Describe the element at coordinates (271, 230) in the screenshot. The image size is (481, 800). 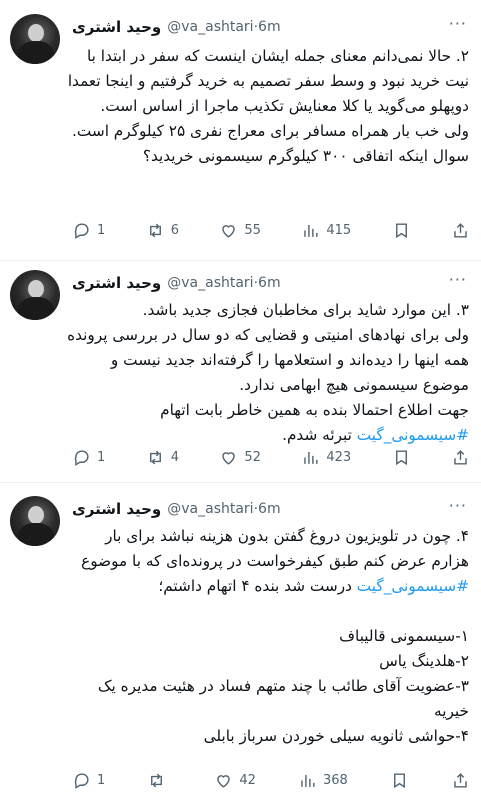
I see `tweet-actions: 1 6 55 415` at that location.